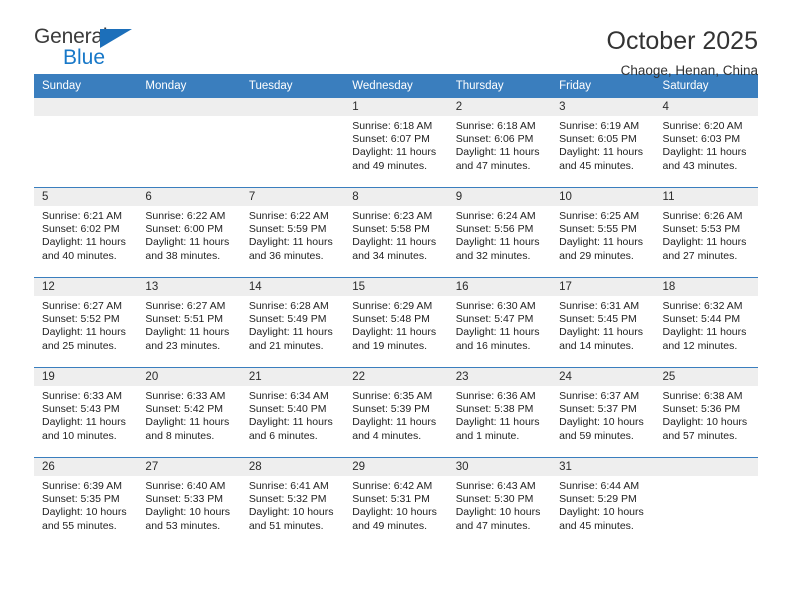  I want to click on sunset-text: Sunset: 5:31 PM, so click(391, 499).